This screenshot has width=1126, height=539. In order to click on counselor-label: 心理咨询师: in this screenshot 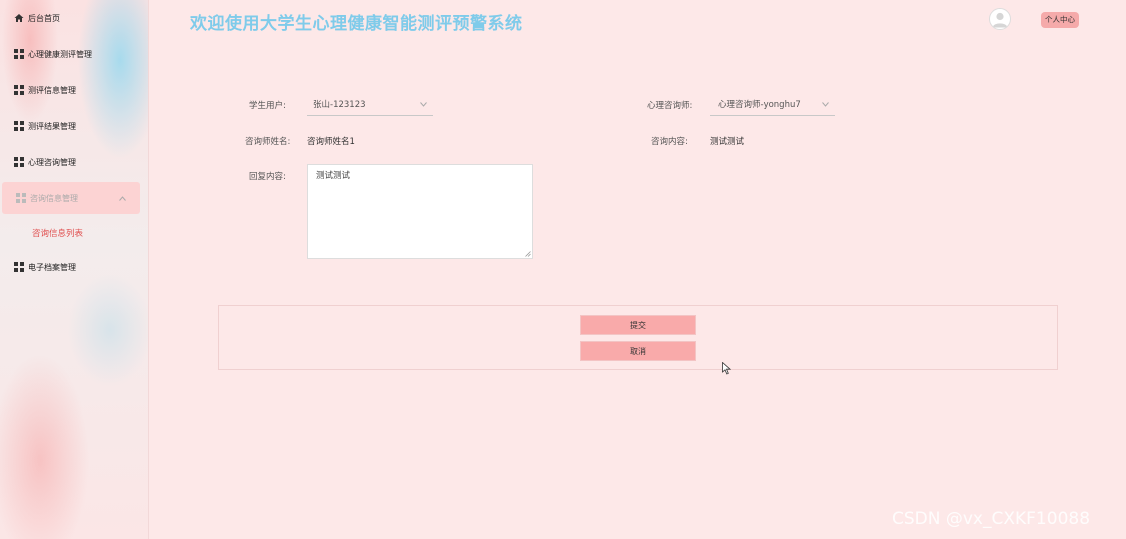, I will do `click(670, 106)`.